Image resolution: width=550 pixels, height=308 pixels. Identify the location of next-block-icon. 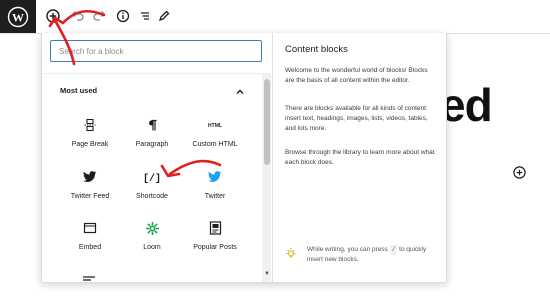
(89, 276).